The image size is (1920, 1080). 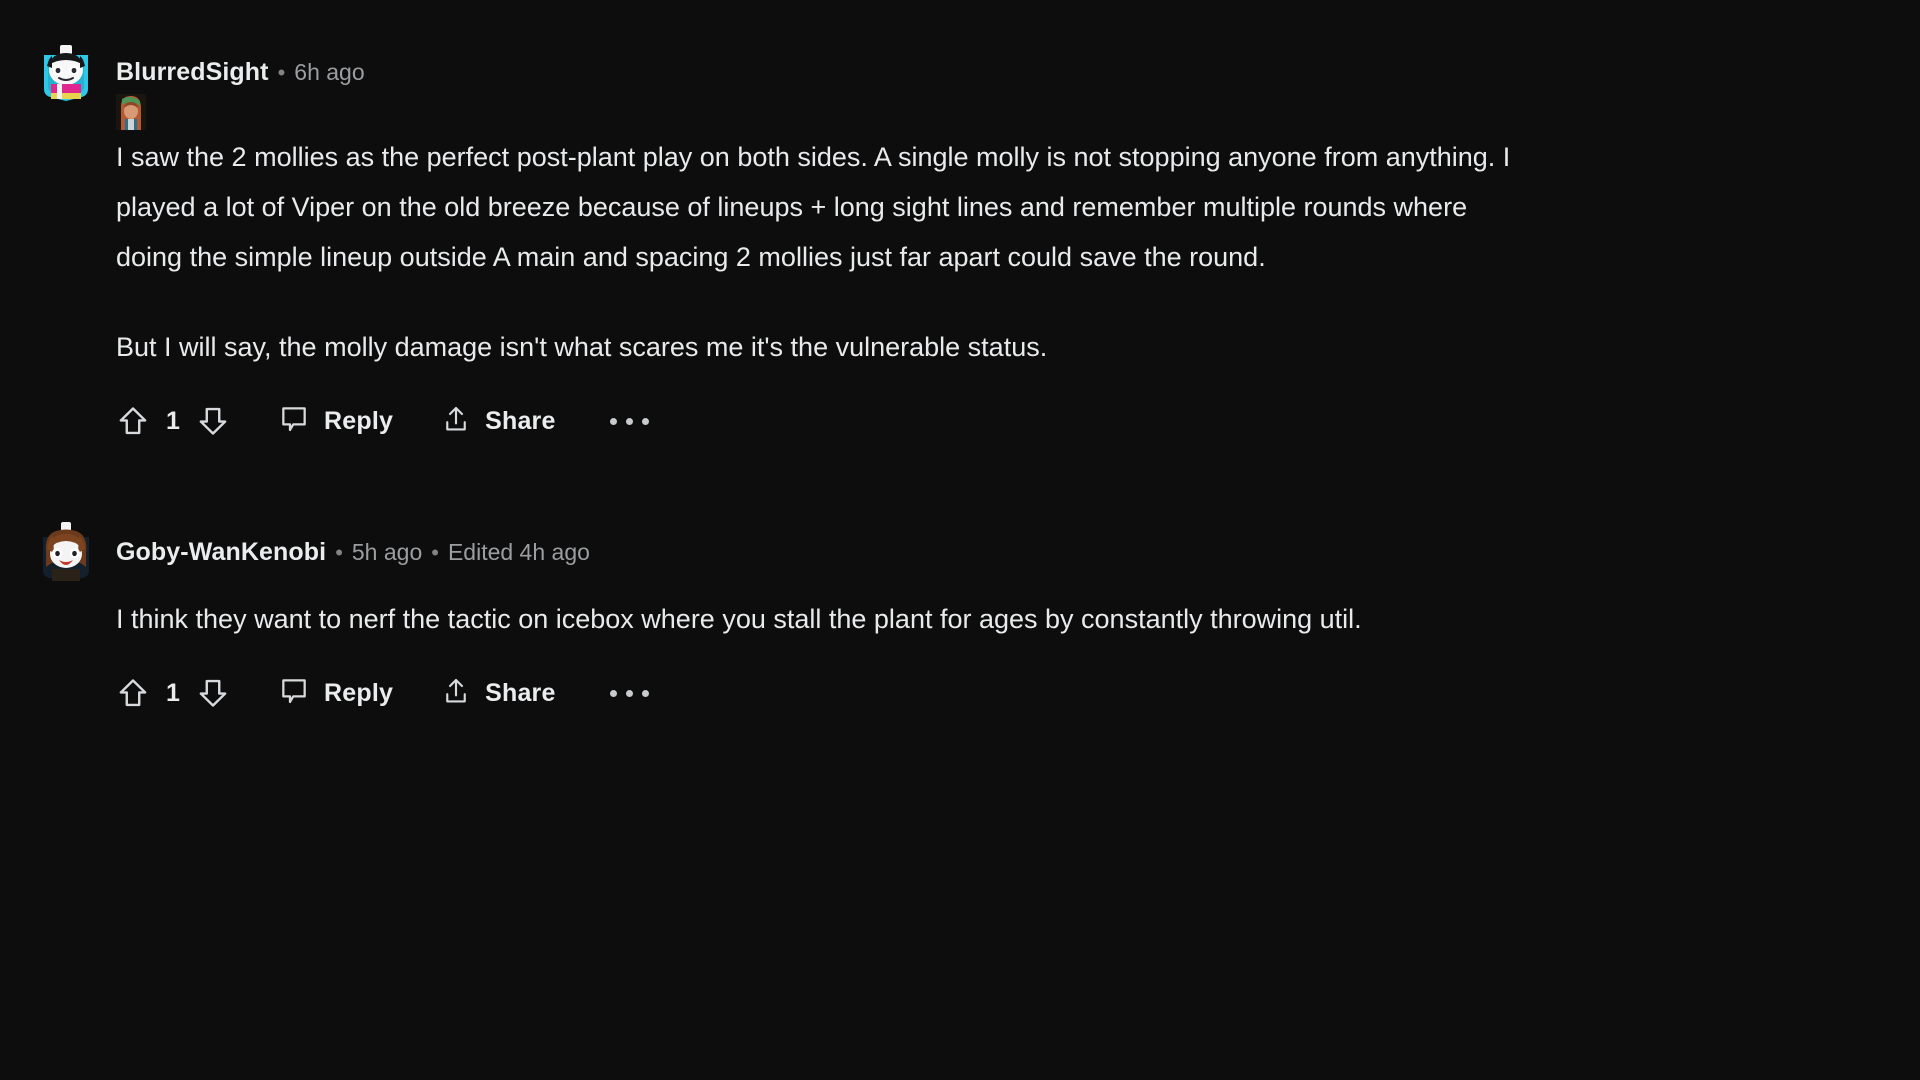 What do you see at coordinates (359, 692) in the screenshot?
I see `comment-2-reply-label: Reply` at bounding box center [359, 692].